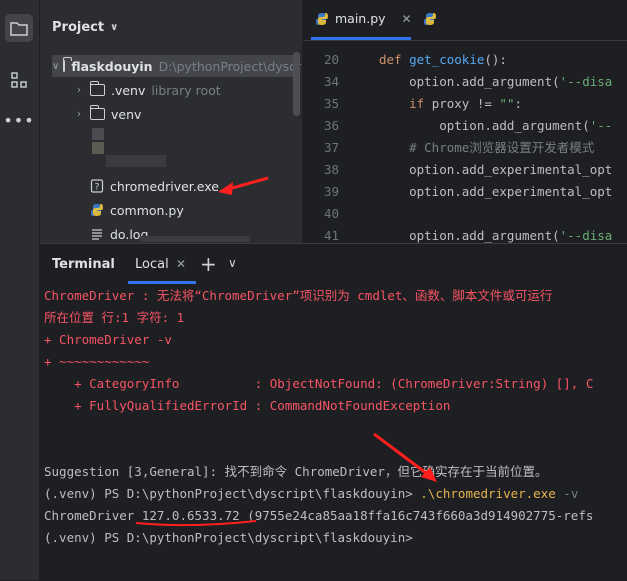 This screenshot has width=627, height=581. Describe the element at coordinates (296, 84) in the screenshot. I see `project-scrollbar` at that location.